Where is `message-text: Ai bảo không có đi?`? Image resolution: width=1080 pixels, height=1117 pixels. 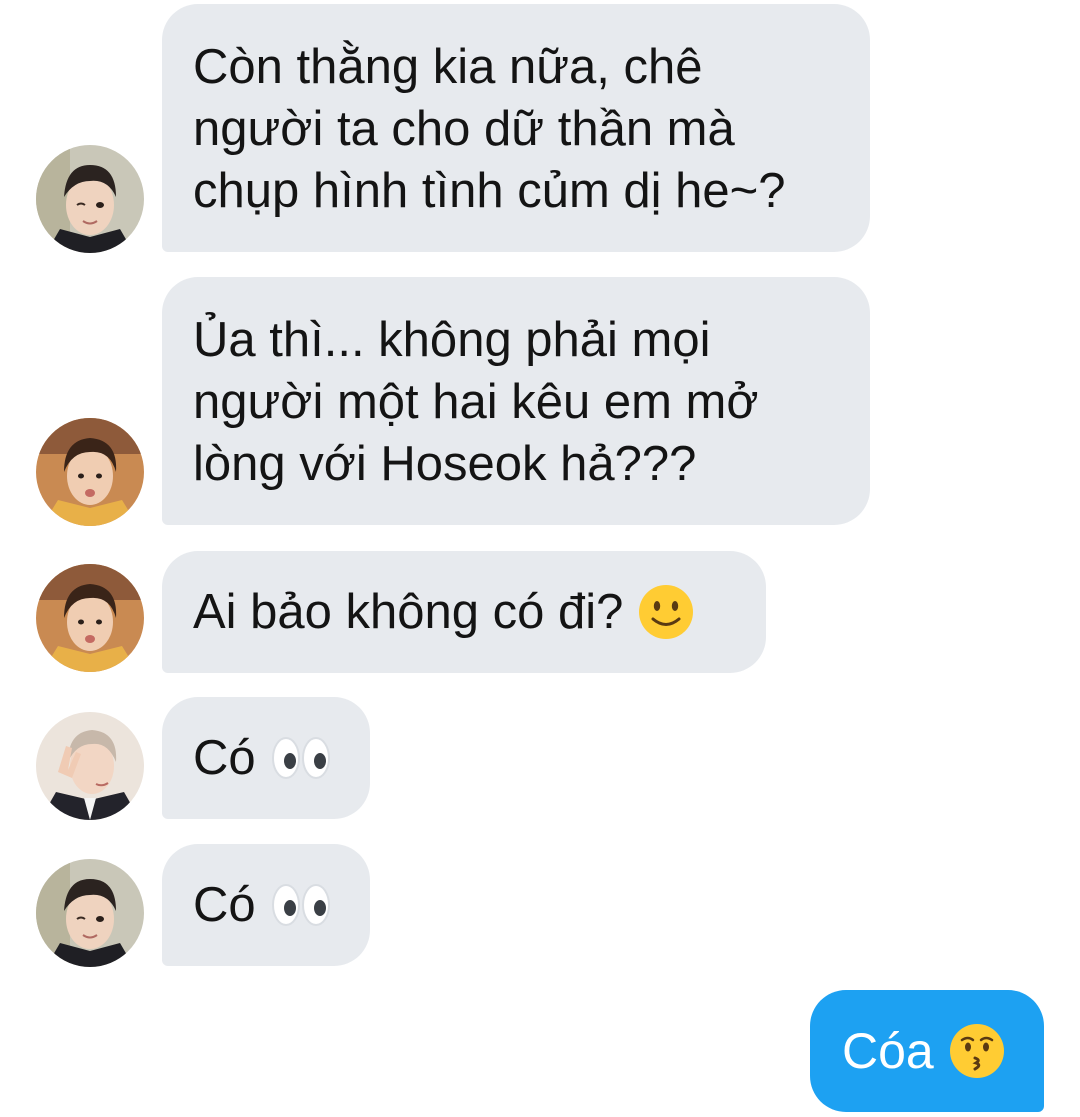 message-text: Ai bảo không có đi? is located at coordinates (408, 612).